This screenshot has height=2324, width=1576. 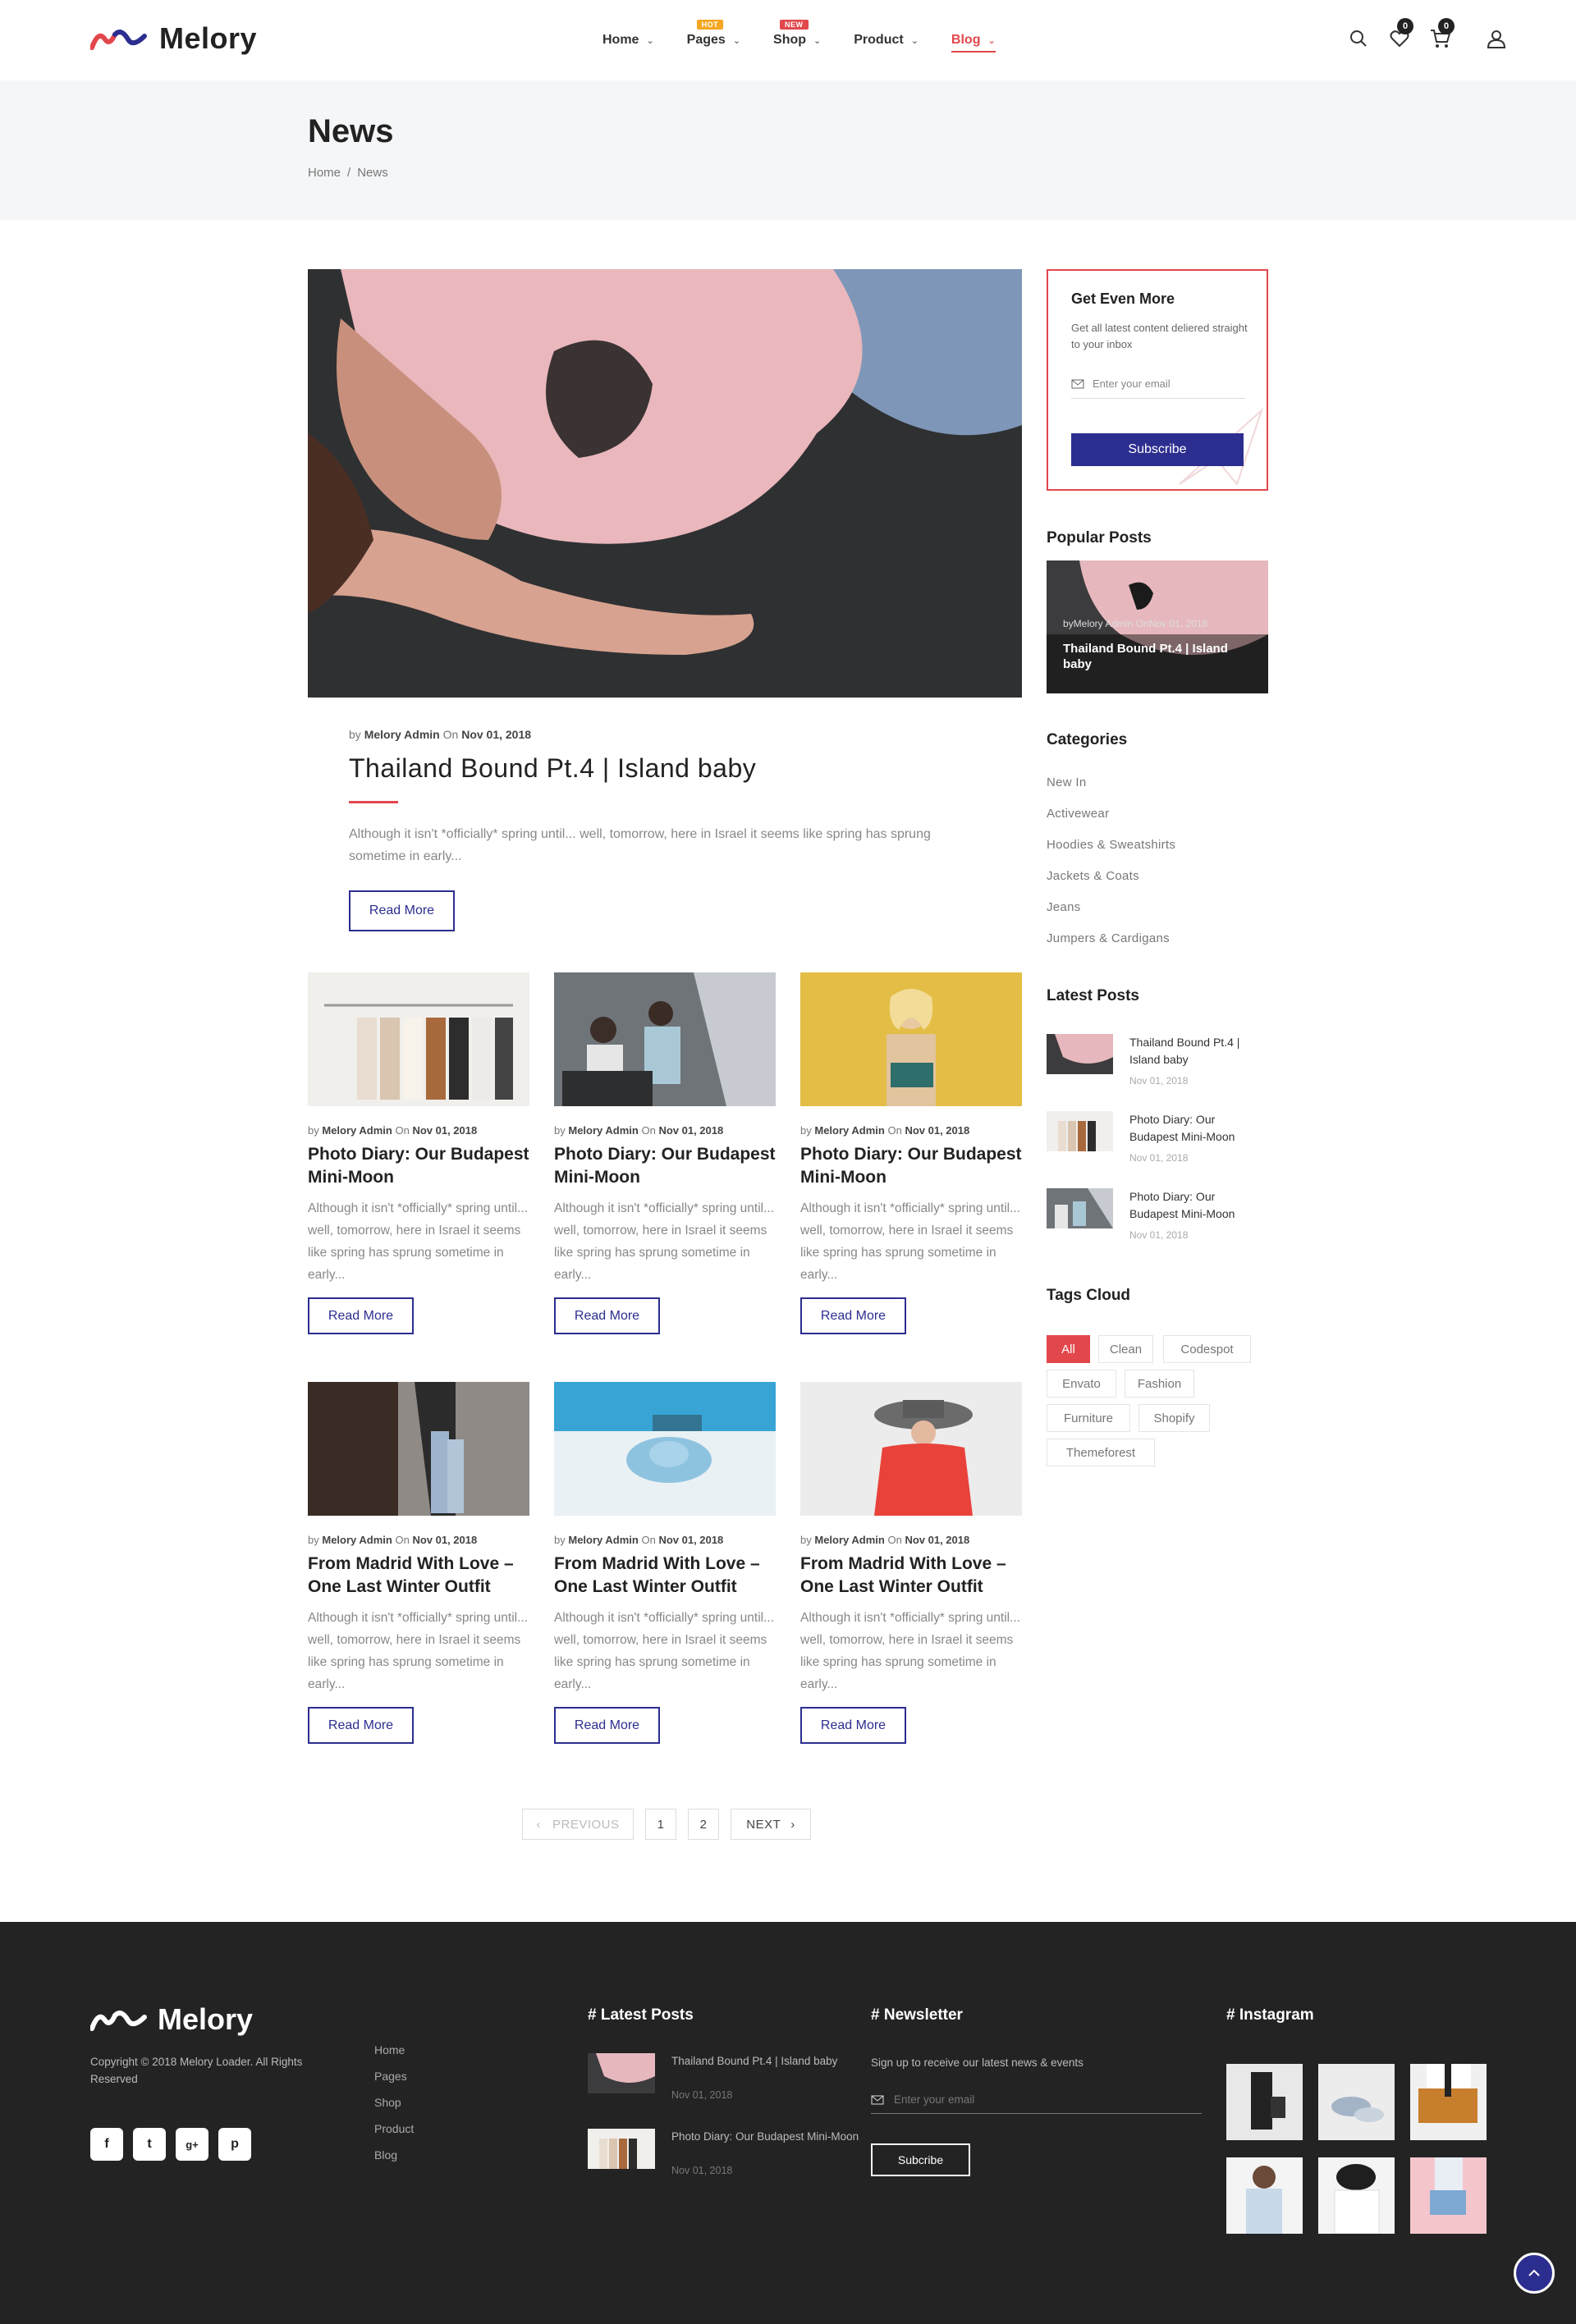 I want to click on tag-fashion: Fashion, so click(x=1159, y=1384).